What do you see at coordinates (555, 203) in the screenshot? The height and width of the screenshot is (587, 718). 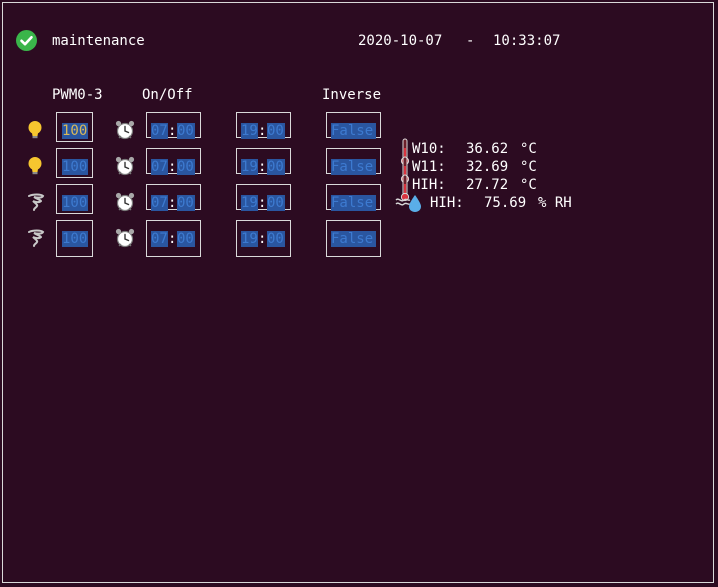 I see `sensor-unit: % RH` at bounding box center [555, 203].